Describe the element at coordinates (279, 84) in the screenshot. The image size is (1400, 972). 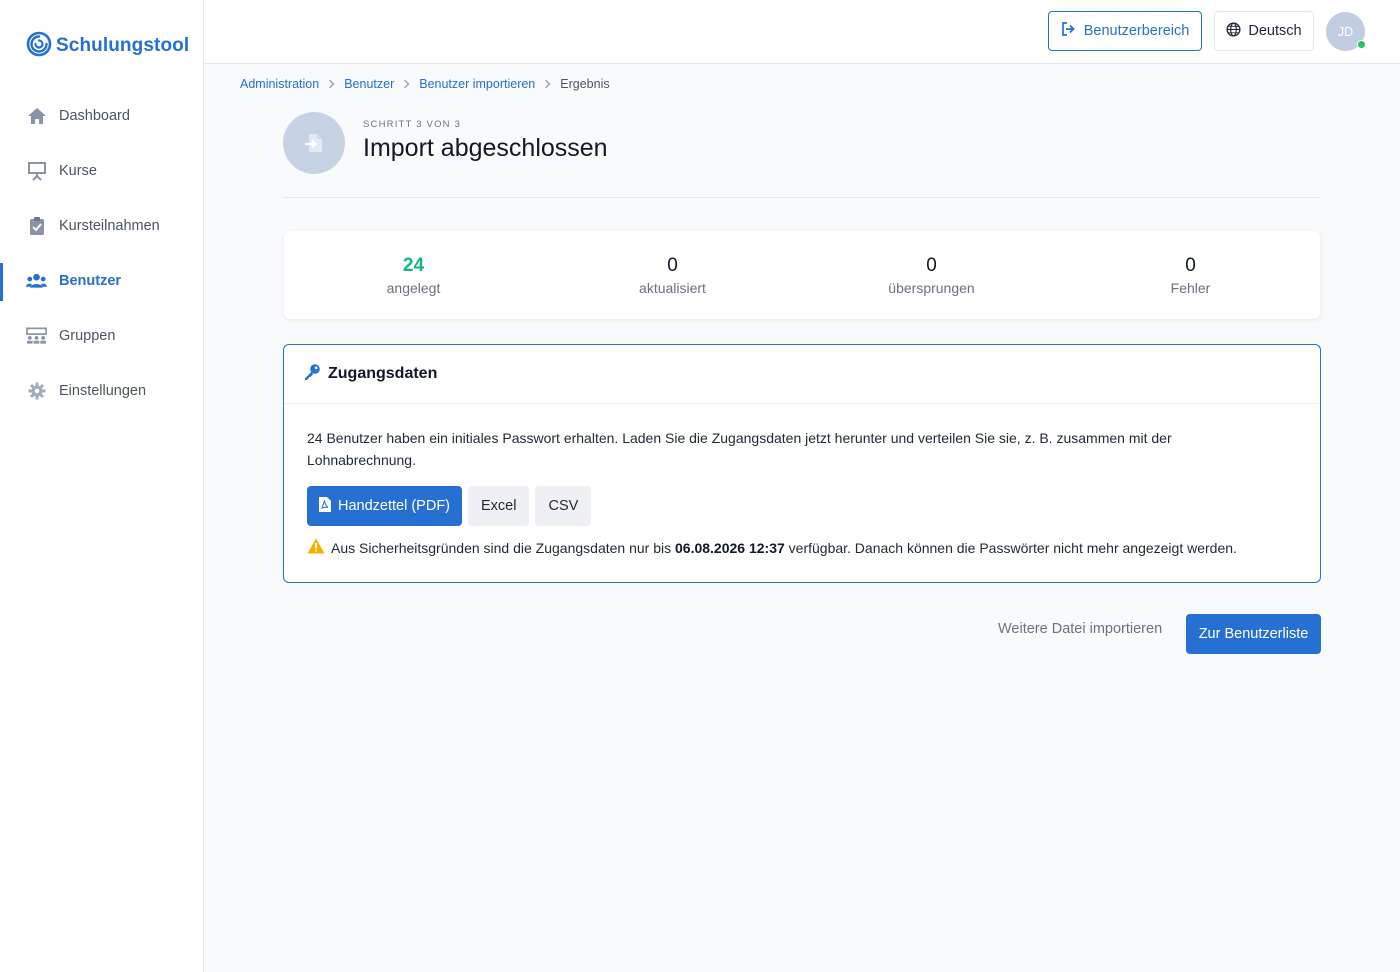
I see `breadcrumb-administration: Administration` at that location.